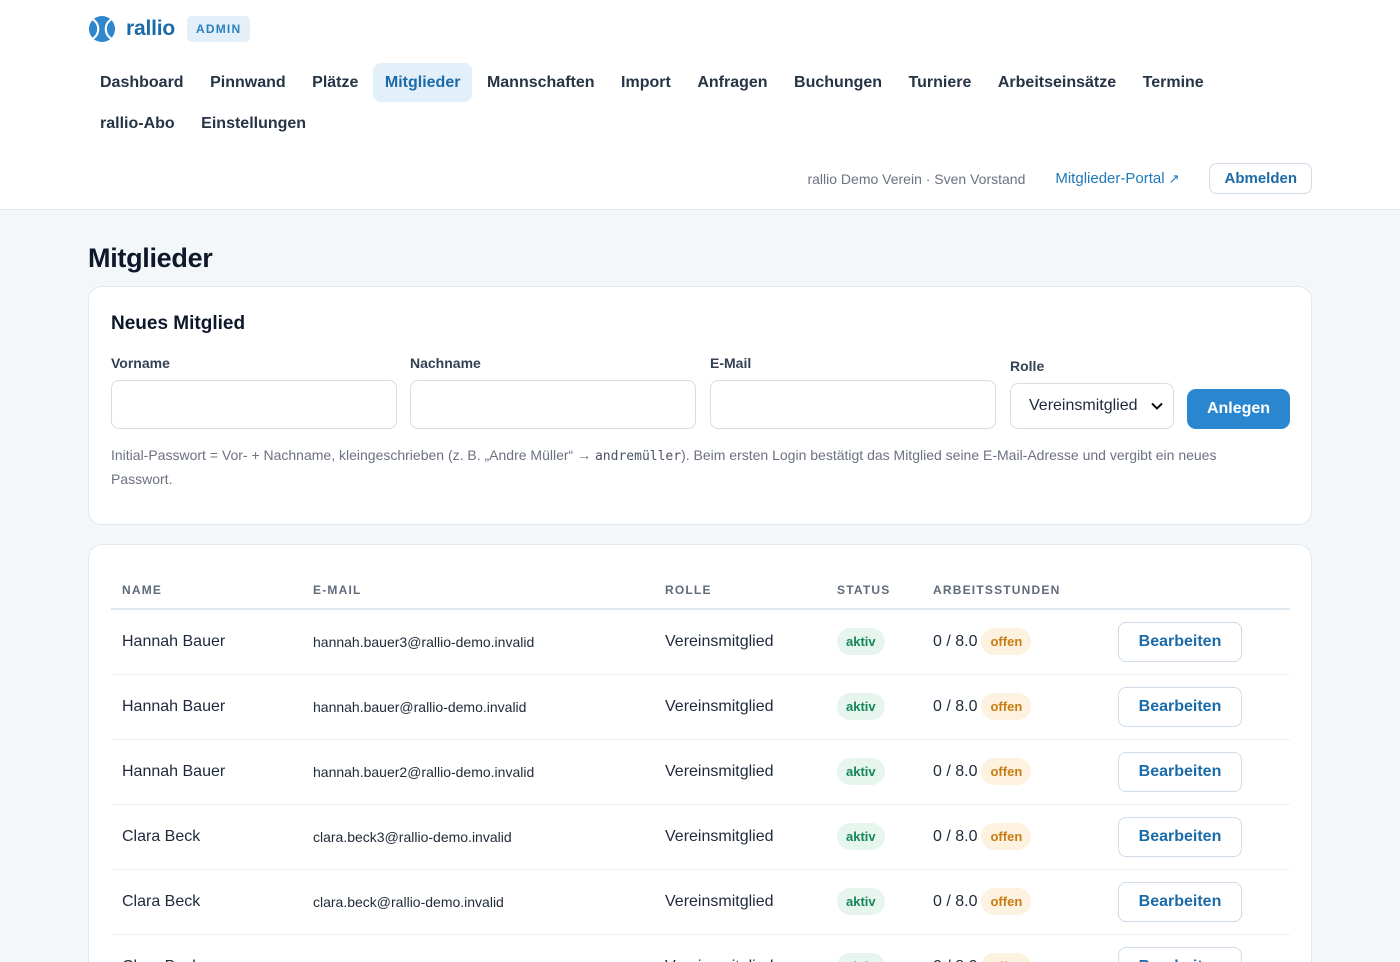 Image resolution: width=1400 pixels, height=962 pixels. What do you see at coordinates (254, 404) in the screenshot?
I see `first-name-input` at bounding box center [254, 404].